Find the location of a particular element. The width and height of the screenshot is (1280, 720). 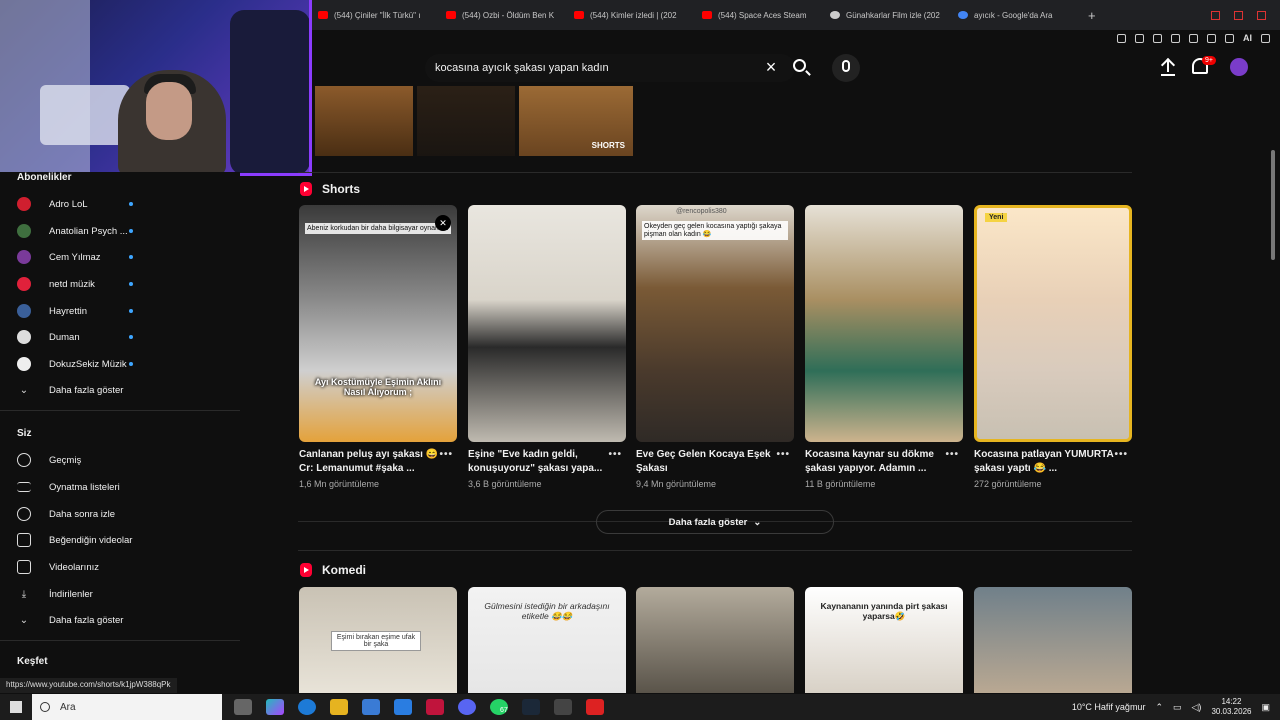

clear-search-button: × is located at coordinates (771, 68).